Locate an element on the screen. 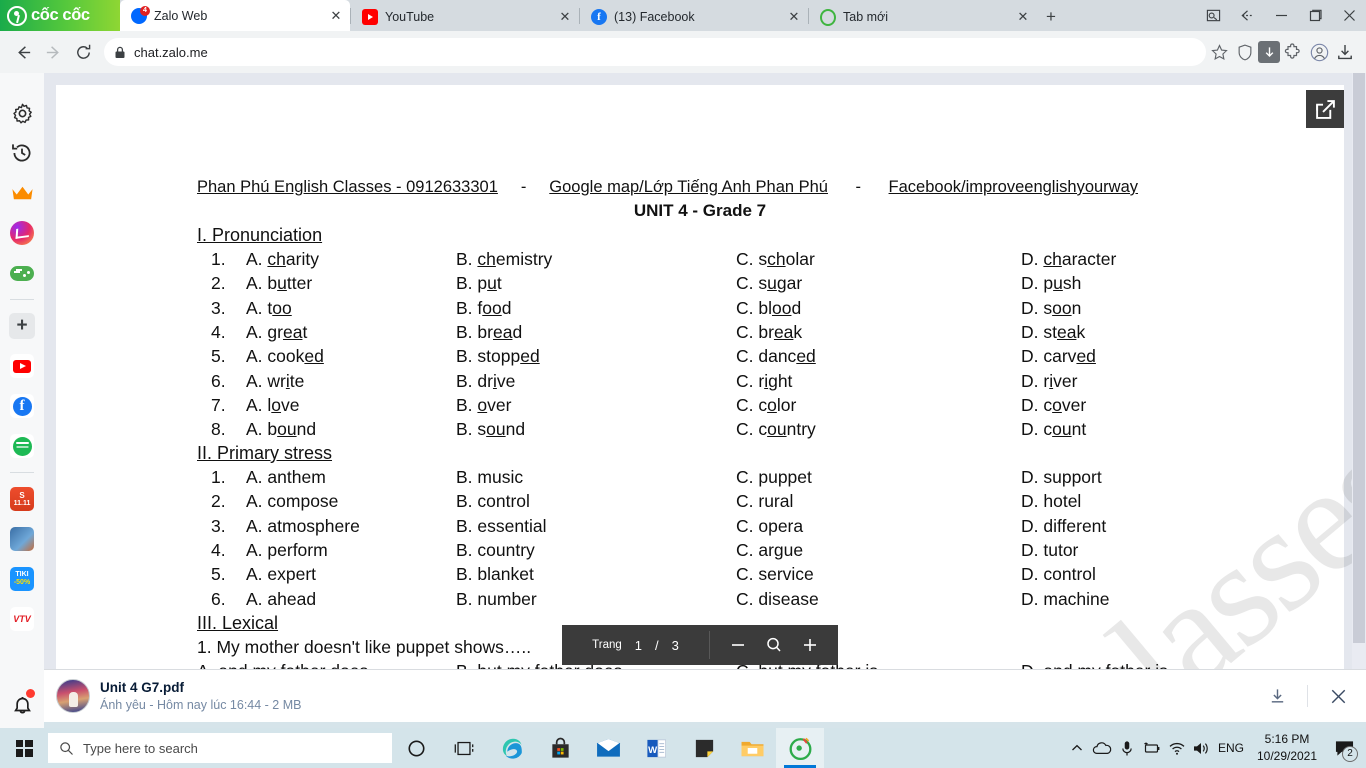 The height and width of the screenshot is (768, 1366). question-number: 8. is located at coordinates (218, 429).